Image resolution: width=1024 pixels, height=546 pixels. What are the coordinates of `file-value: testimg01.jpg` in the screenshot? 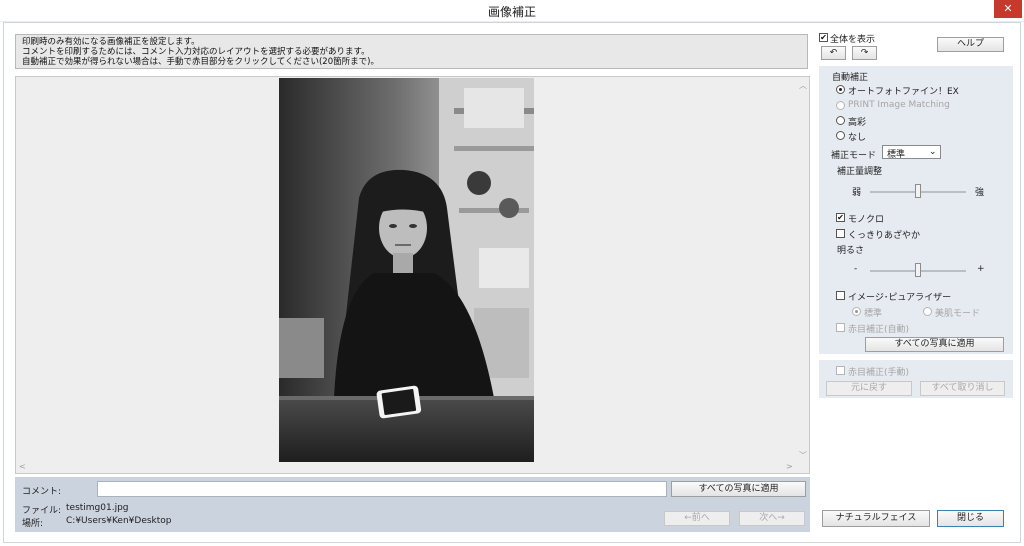 It's located at (97, 508).